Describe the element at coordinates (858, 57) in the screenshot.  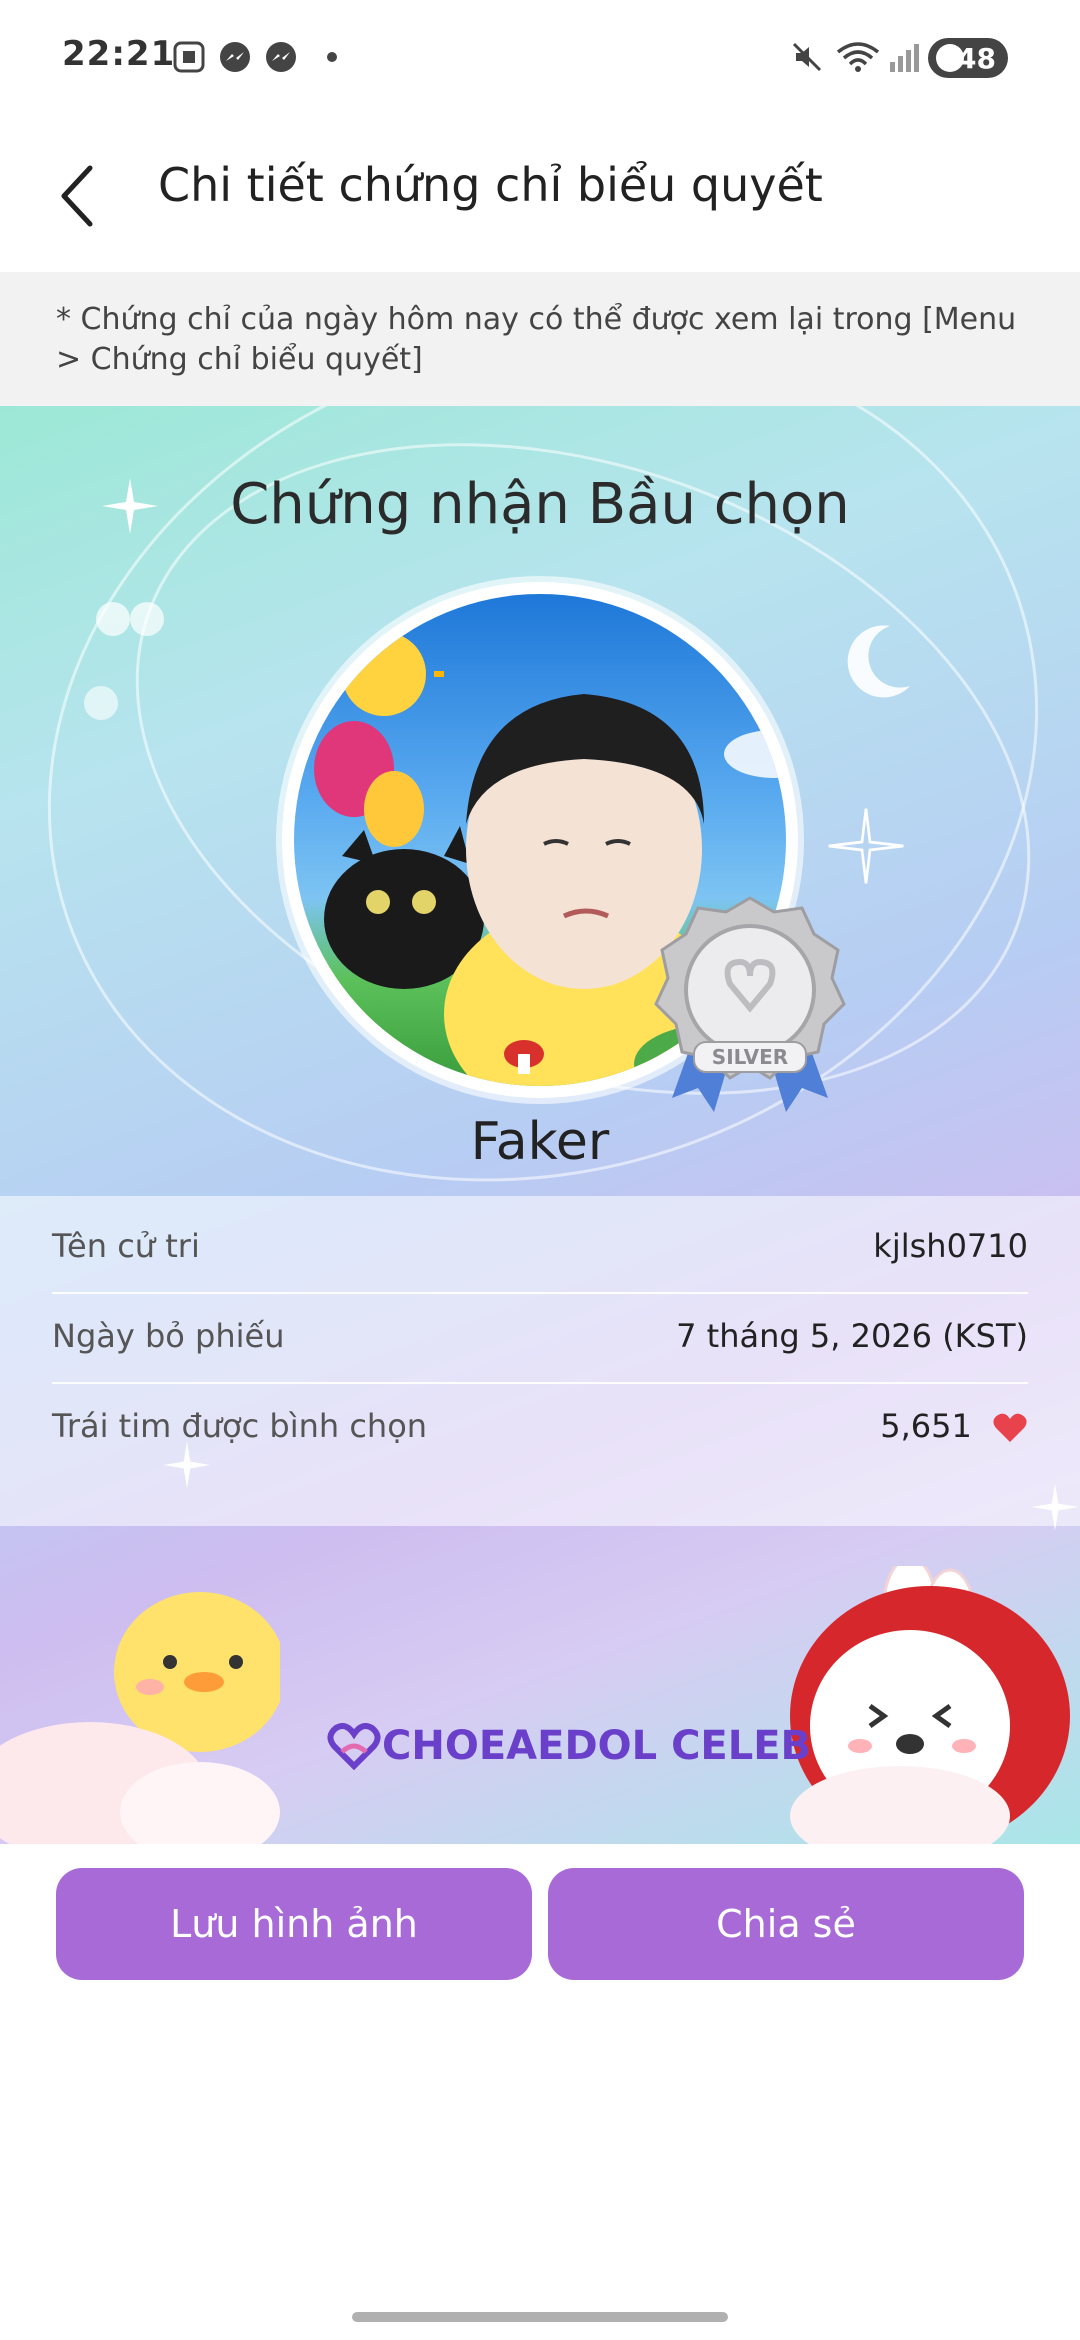
I see `wifi-icon` at that location.